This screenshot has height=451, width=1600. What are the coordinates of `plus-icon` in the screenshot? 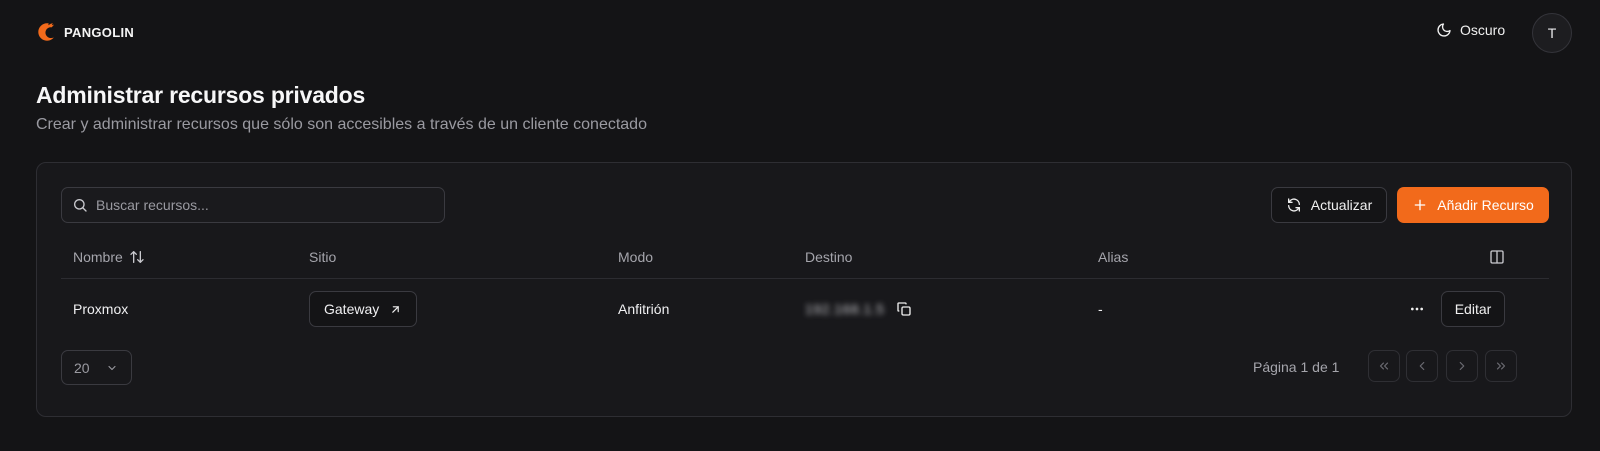 It's located at (1420, 205).